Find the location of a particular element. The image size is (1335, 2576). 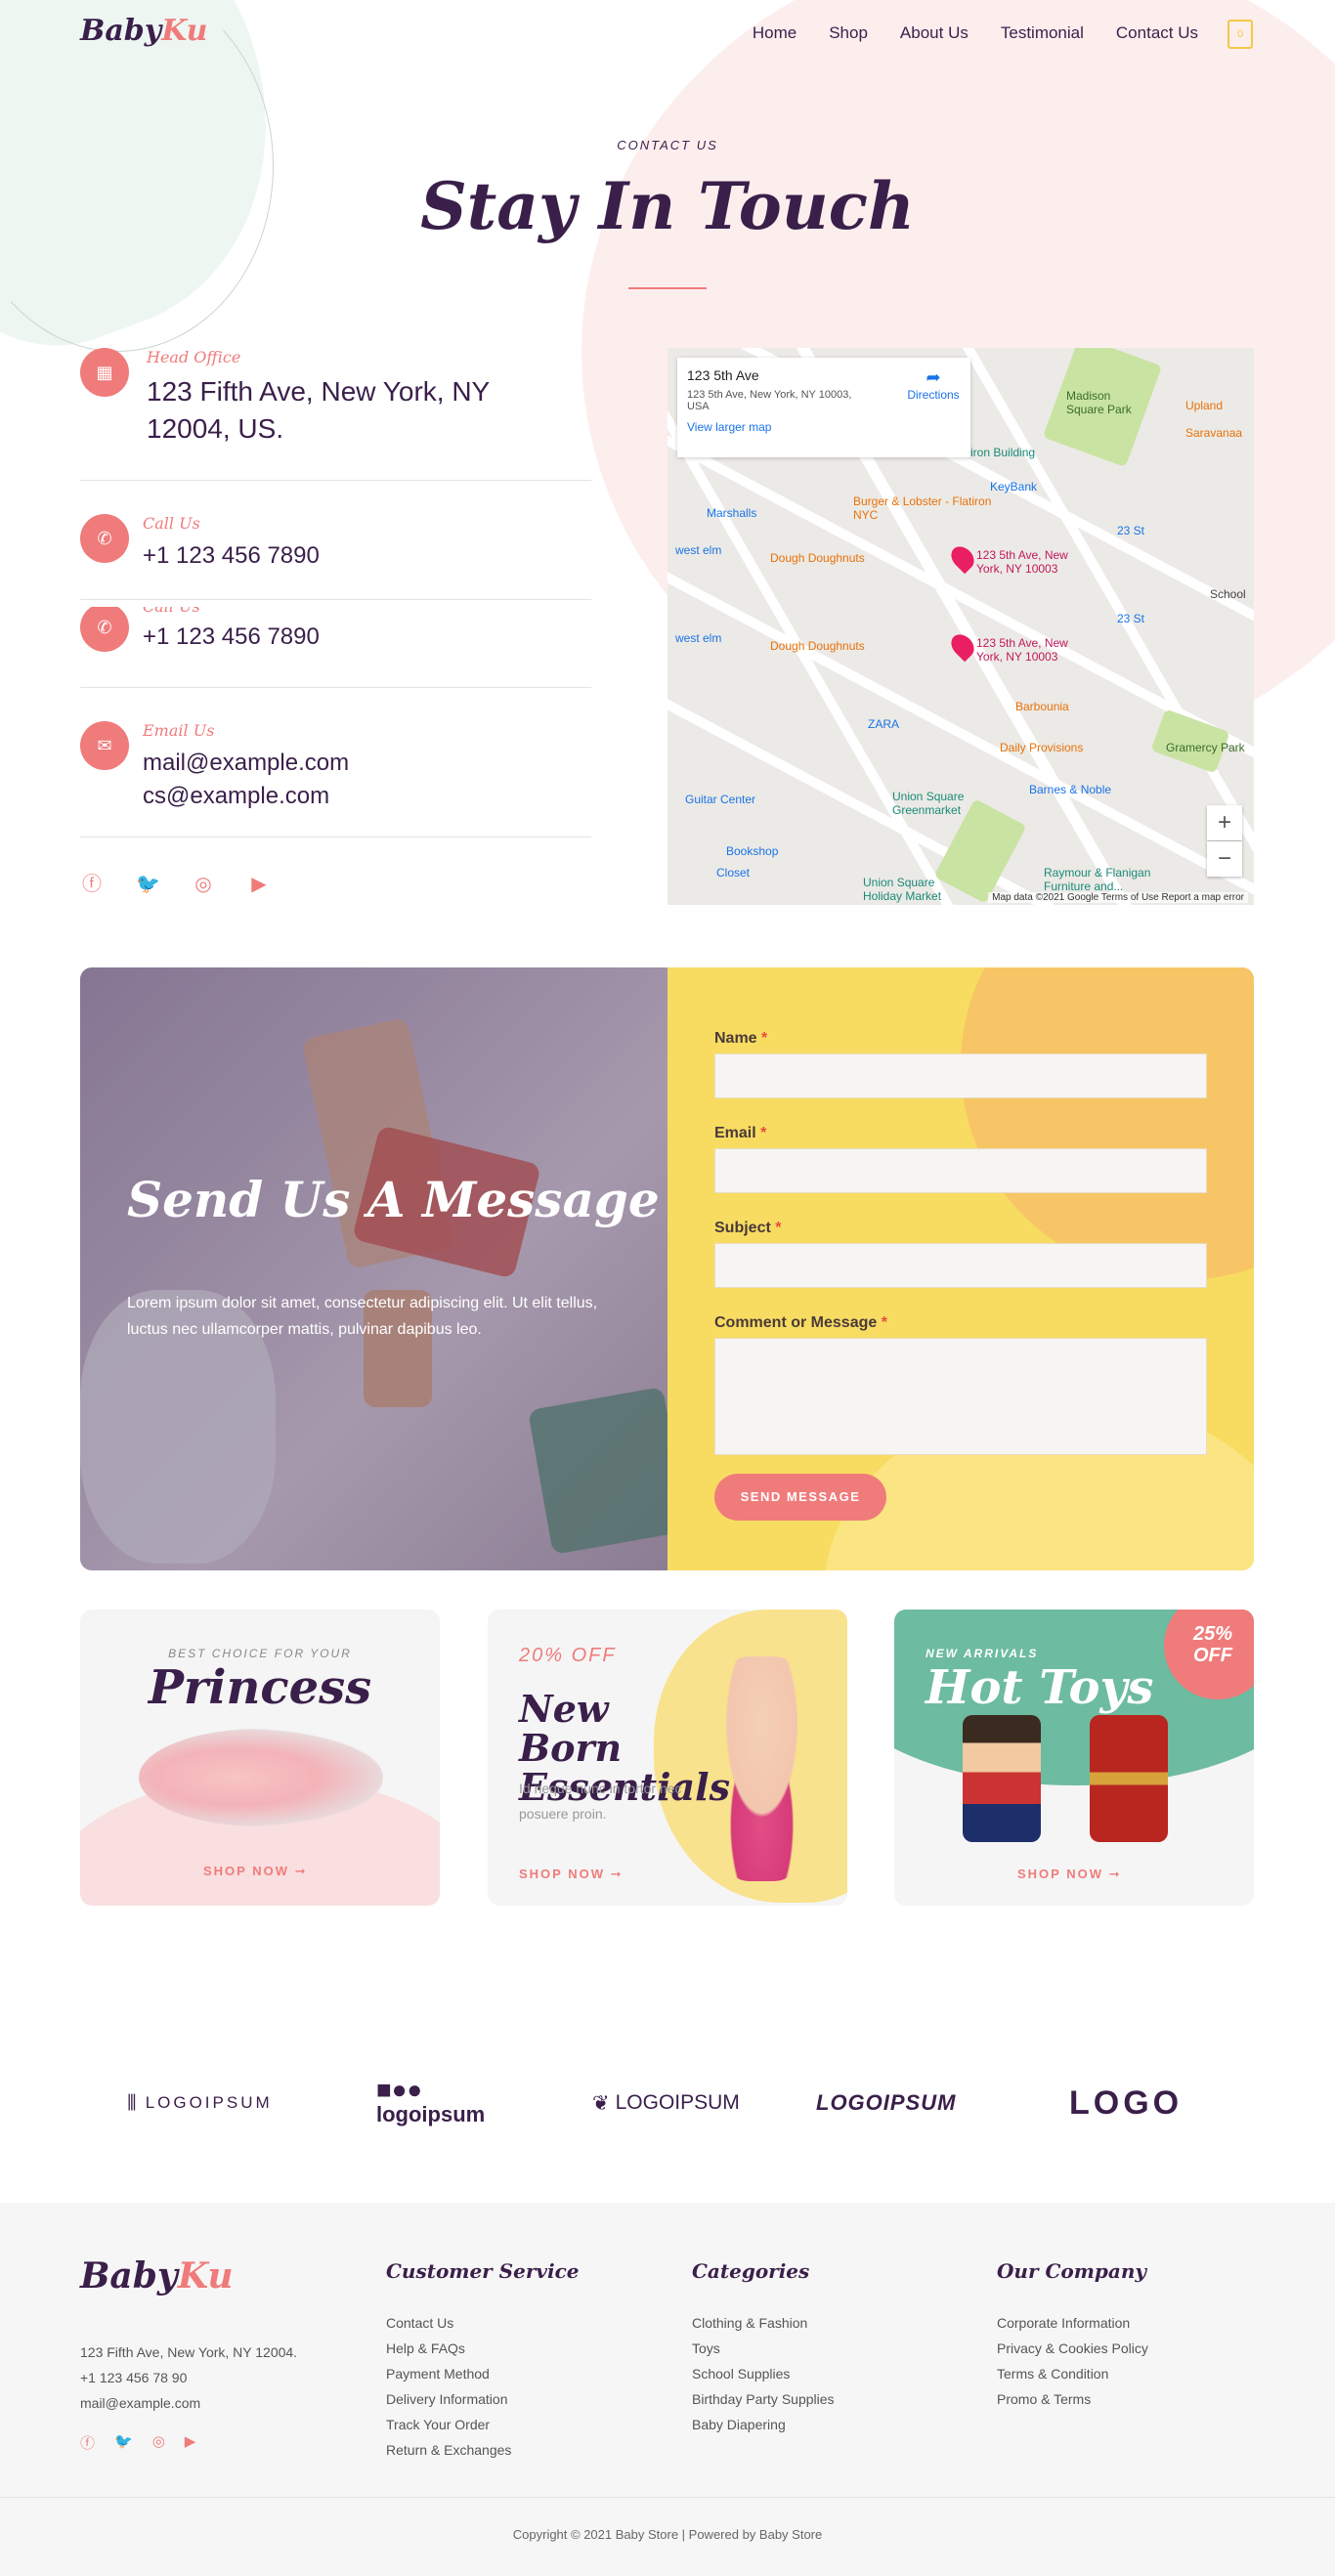

promo-discount: 20% OFF is located at coordinates (568, 1656).